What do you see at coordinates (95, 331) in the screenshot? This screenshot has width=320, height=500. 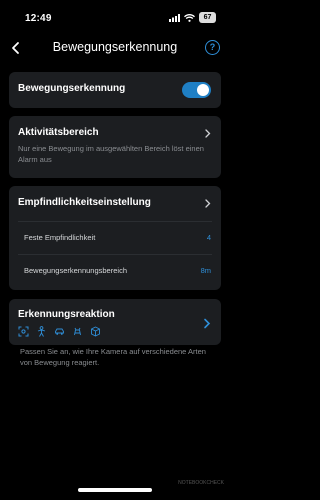 I see `package-icon` at bounding box center [95, 331].